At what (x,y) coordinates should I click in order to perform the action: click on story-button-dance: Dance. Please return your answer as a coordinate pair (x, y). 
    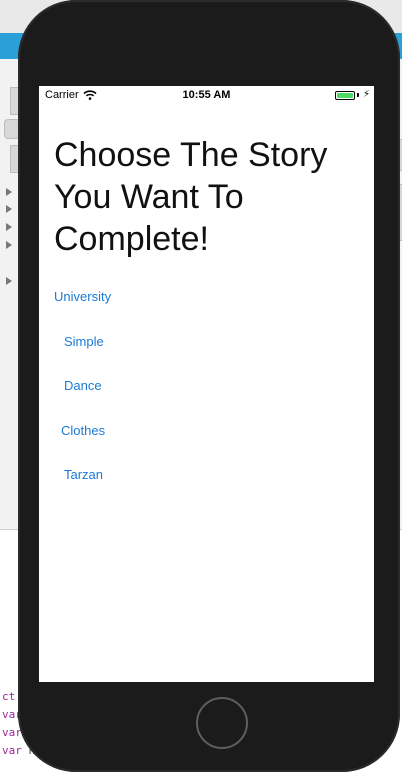
    Looking at the image, I should click on (83, 385).